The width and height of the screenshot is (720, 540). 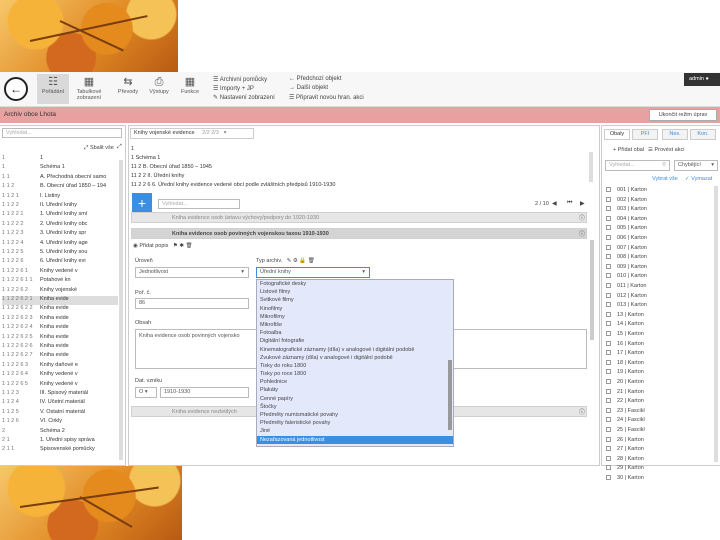 What do you see at coordinates (626, 278) in the screenshot?
I see `container-item: 010 | Karton` at bounding box center [626, 278].